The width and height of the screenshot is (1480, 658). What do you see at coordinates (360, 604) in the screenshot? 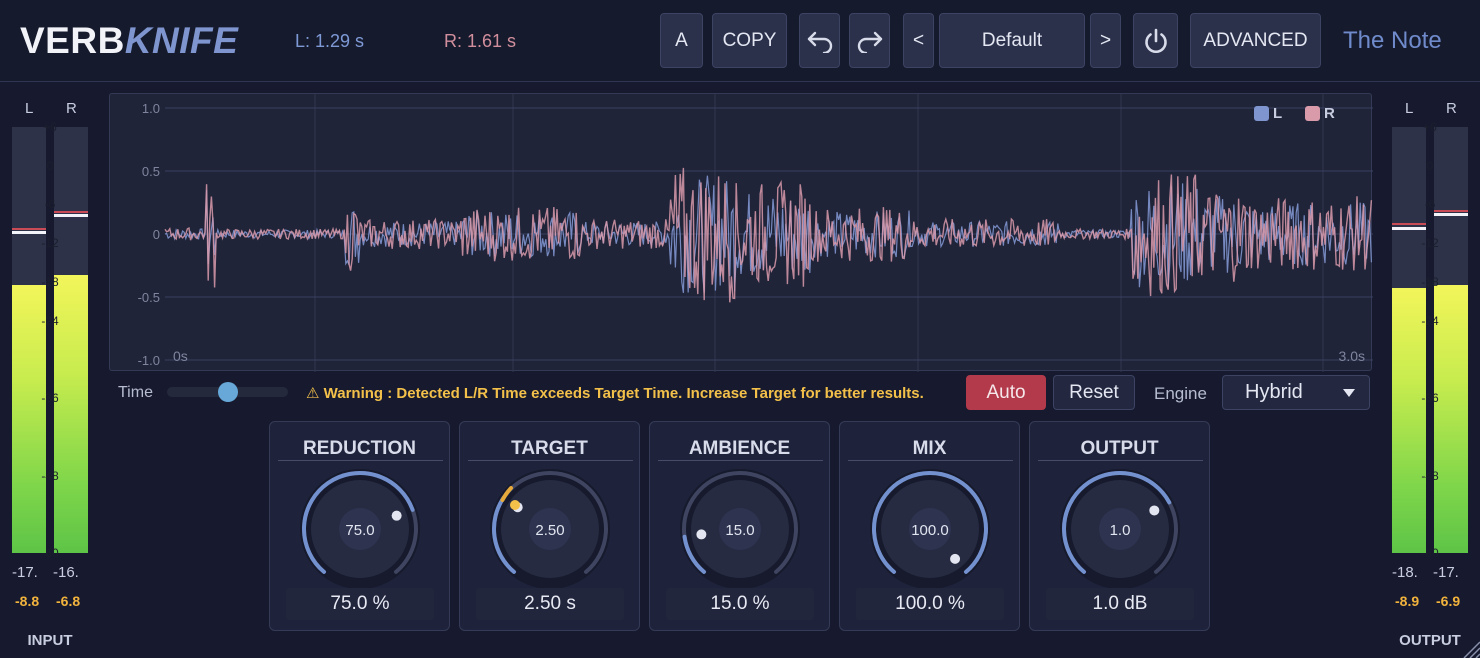
I see `reduction-readout: 75.0 %` at bounding box center [360, 604].